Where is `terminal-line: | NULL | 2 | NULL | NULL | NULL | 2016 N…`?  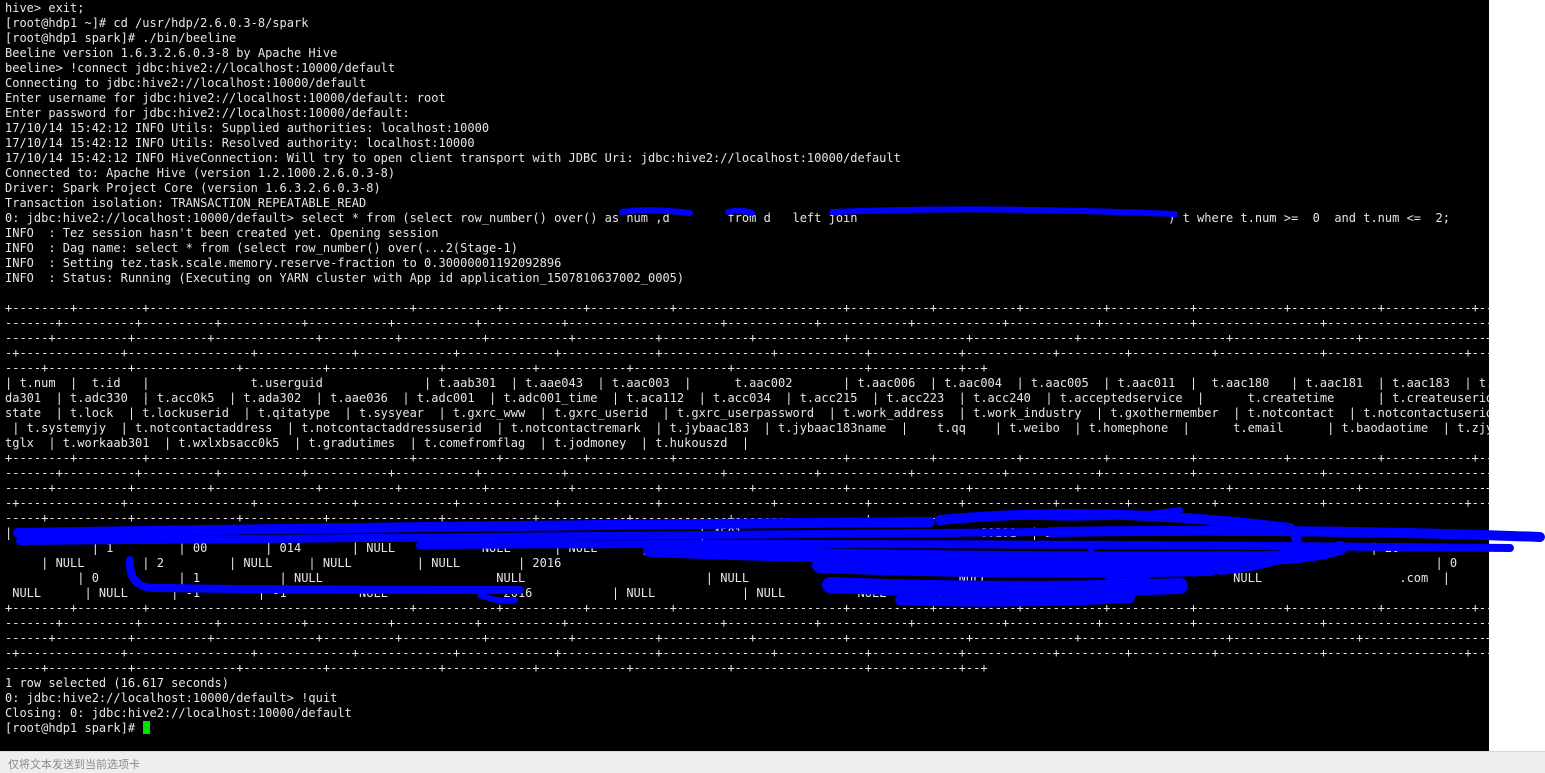 terminal-line: | NULL | 2 | NULL | NULL | NULL | 2016 N… is located at coordinates (747, 563).